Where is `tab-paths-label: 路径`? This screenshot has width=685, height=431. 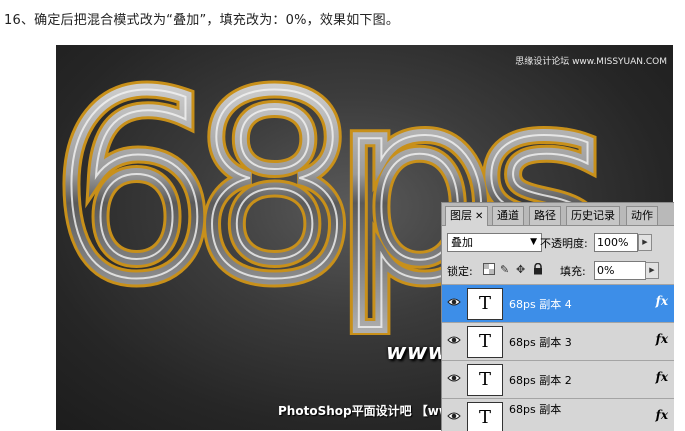 tab-paths-label: 路径 is located at coordinates (545, 215).